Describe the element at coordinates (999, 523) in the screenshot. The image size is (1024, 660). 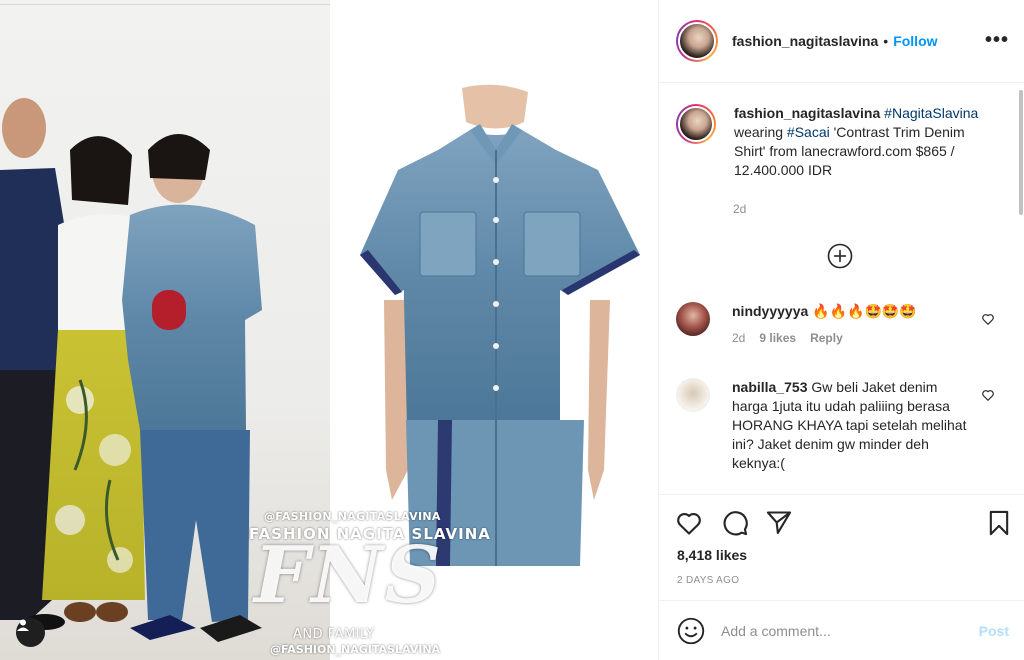
I see `bookmark-icon` at that location.